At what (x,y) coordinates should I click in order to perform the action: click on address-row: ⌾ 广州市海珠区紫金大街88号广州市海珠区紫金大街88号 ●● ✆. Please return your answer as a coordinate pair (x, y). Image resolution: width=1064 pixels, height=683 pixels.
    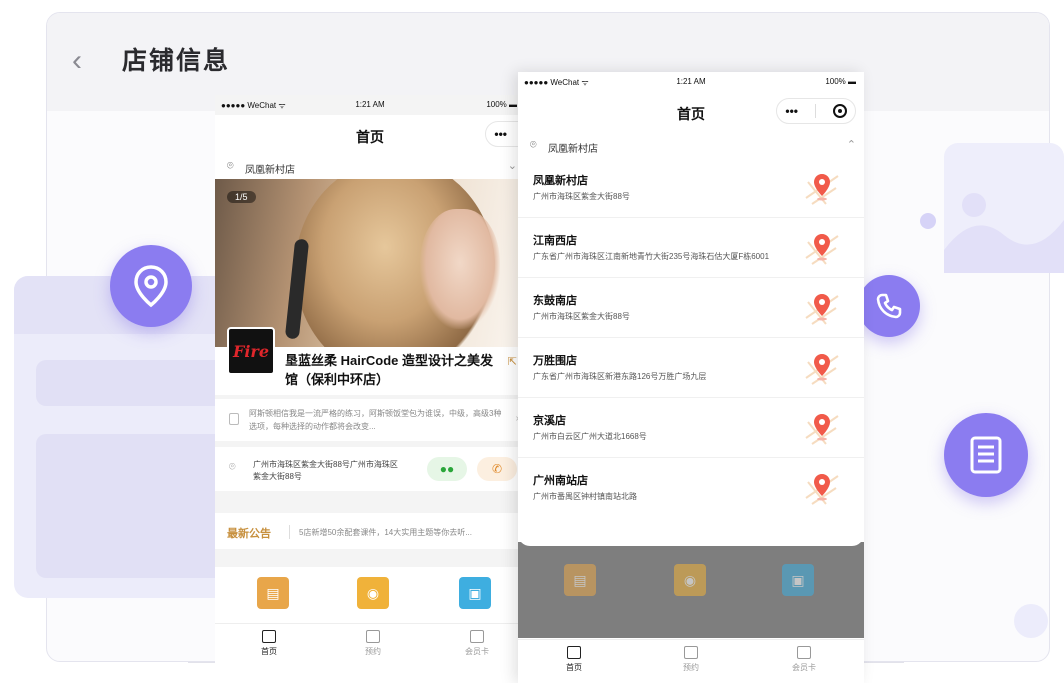
    Looking at the image, I should click on (370, 469).